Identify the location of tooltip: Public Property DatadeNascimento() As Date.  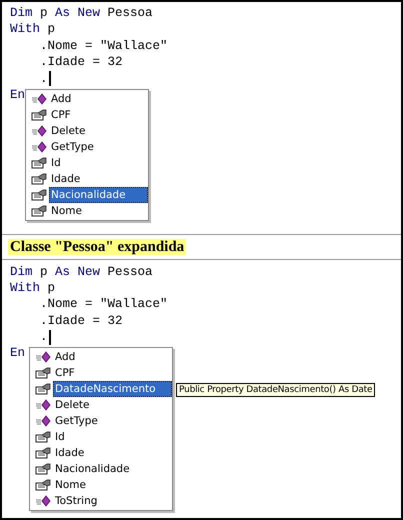
(276, 389).